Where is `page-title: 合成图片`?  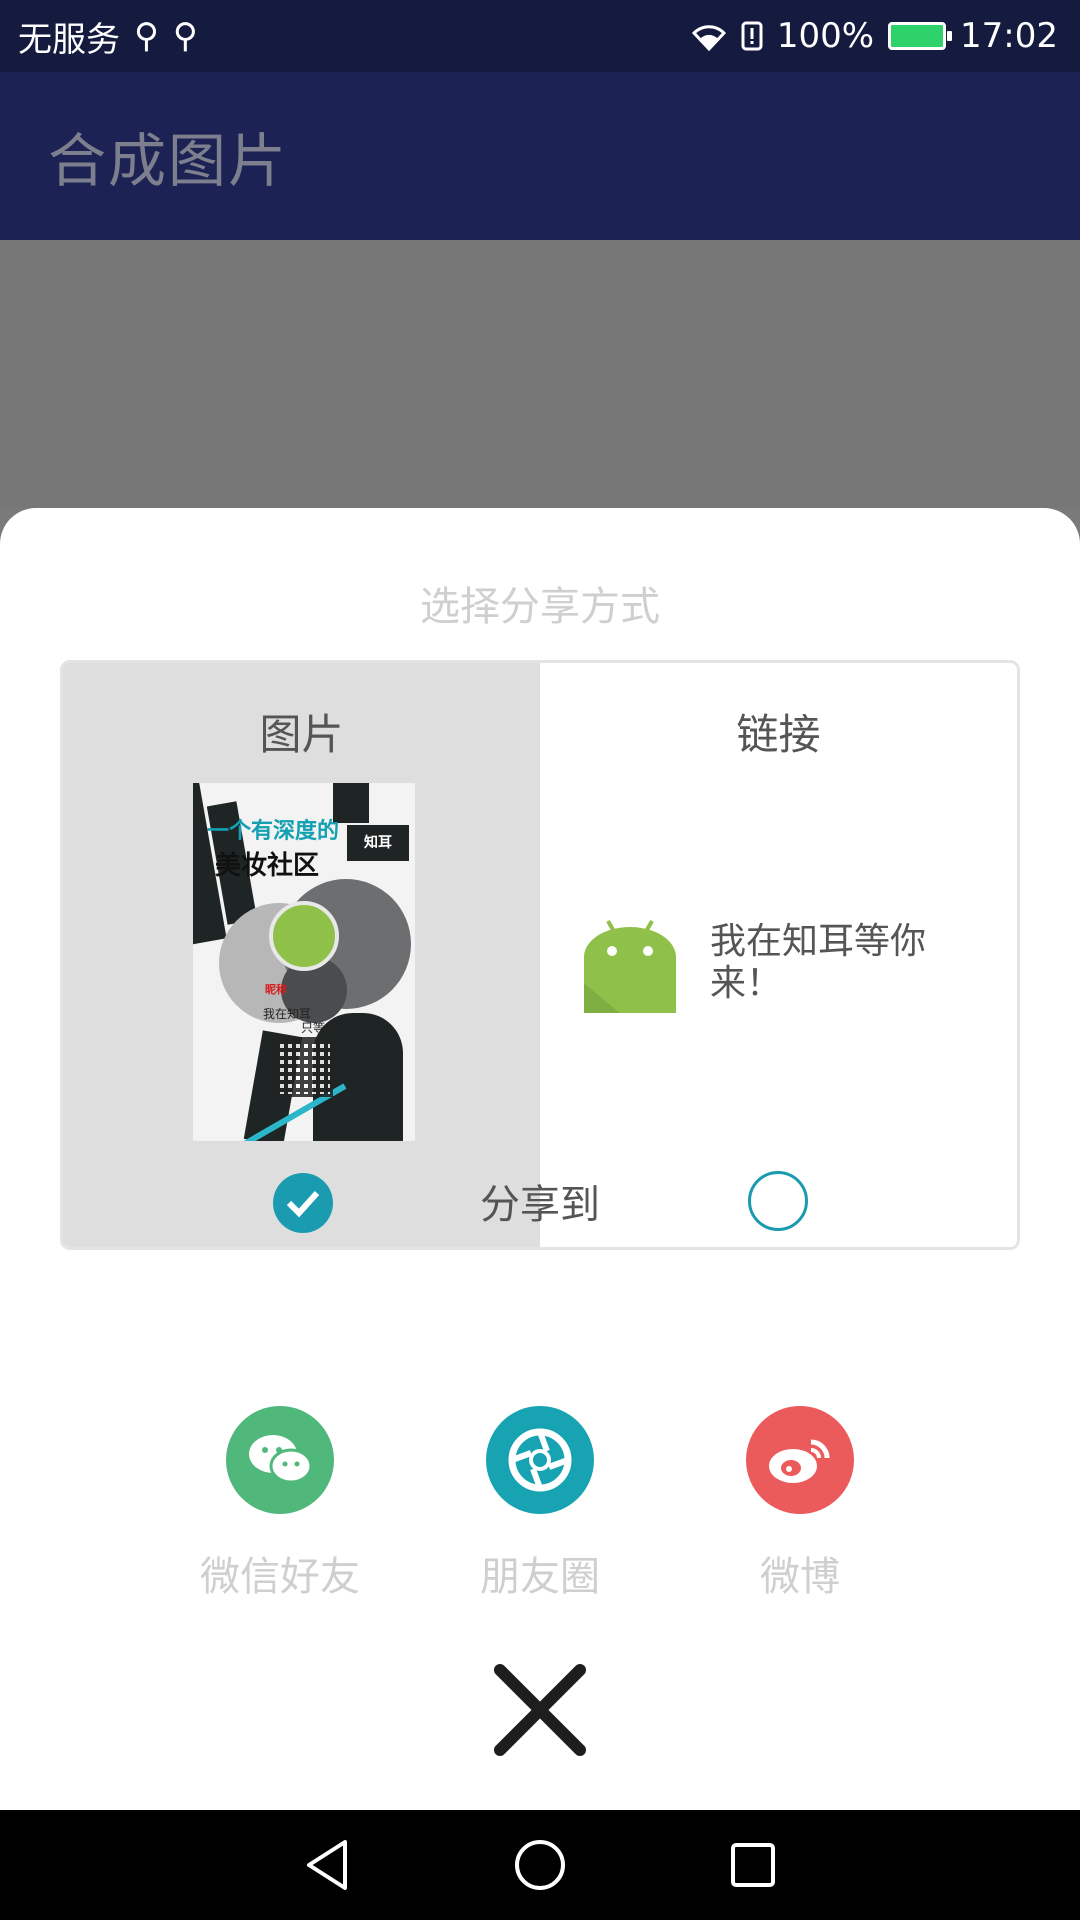 page-title: 合成图片 is located at coordinates (168, 161).